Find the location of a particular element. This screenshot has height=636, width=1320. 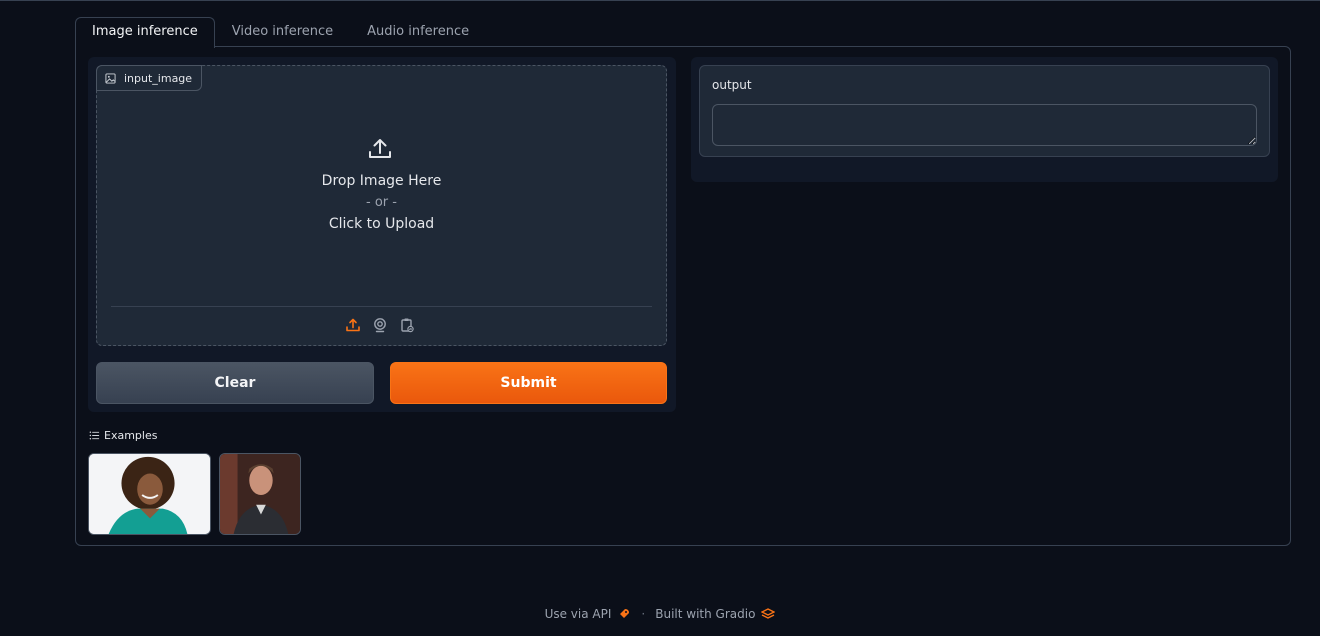

example-man-image is located at coordinates (260, 494).